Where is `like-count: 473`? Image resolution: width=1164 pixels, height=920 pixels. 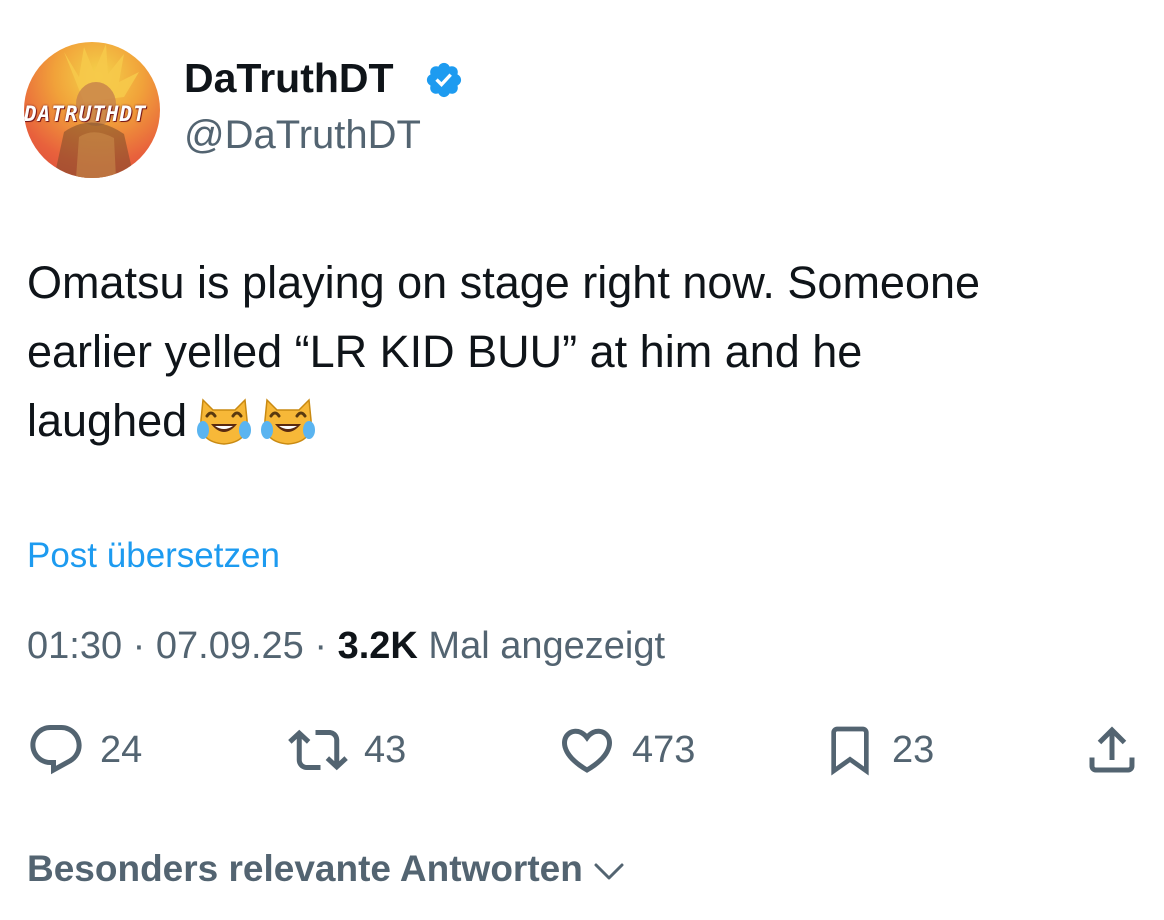 like-count: 473 is located at coordinates (664, 749).